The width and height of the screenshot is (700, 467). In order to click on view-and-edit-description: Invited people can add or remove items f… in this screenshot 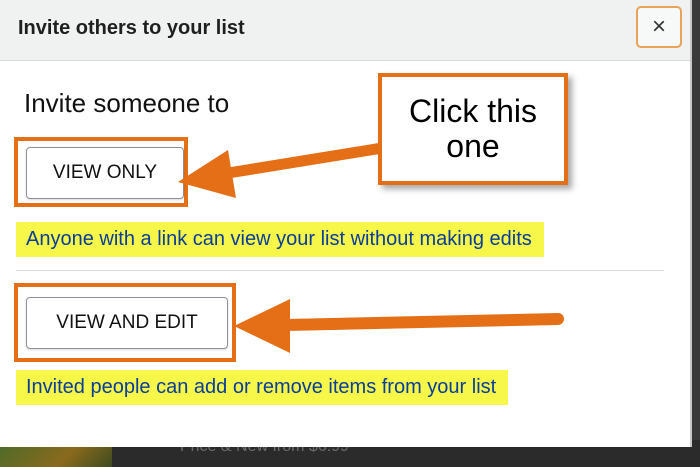, I will do `click(262, 387)`.